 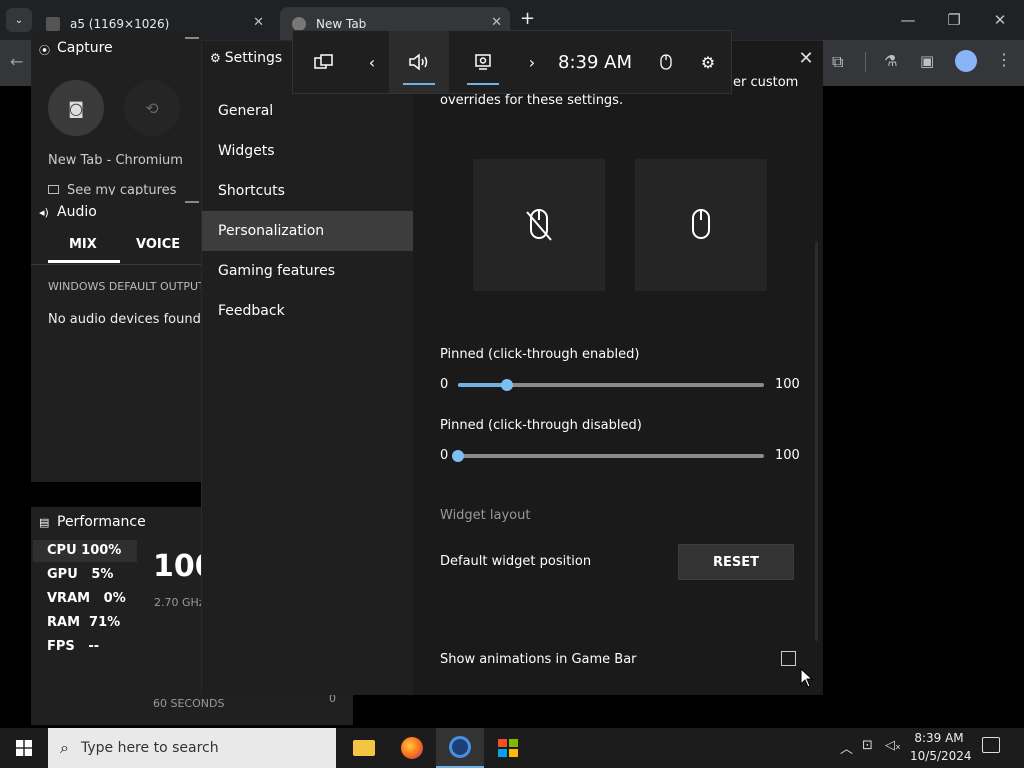 What do you see at coordinates (954, 20) in the screenshot?
I see `restore-icon: ❐` at bounding box center [954, 20].